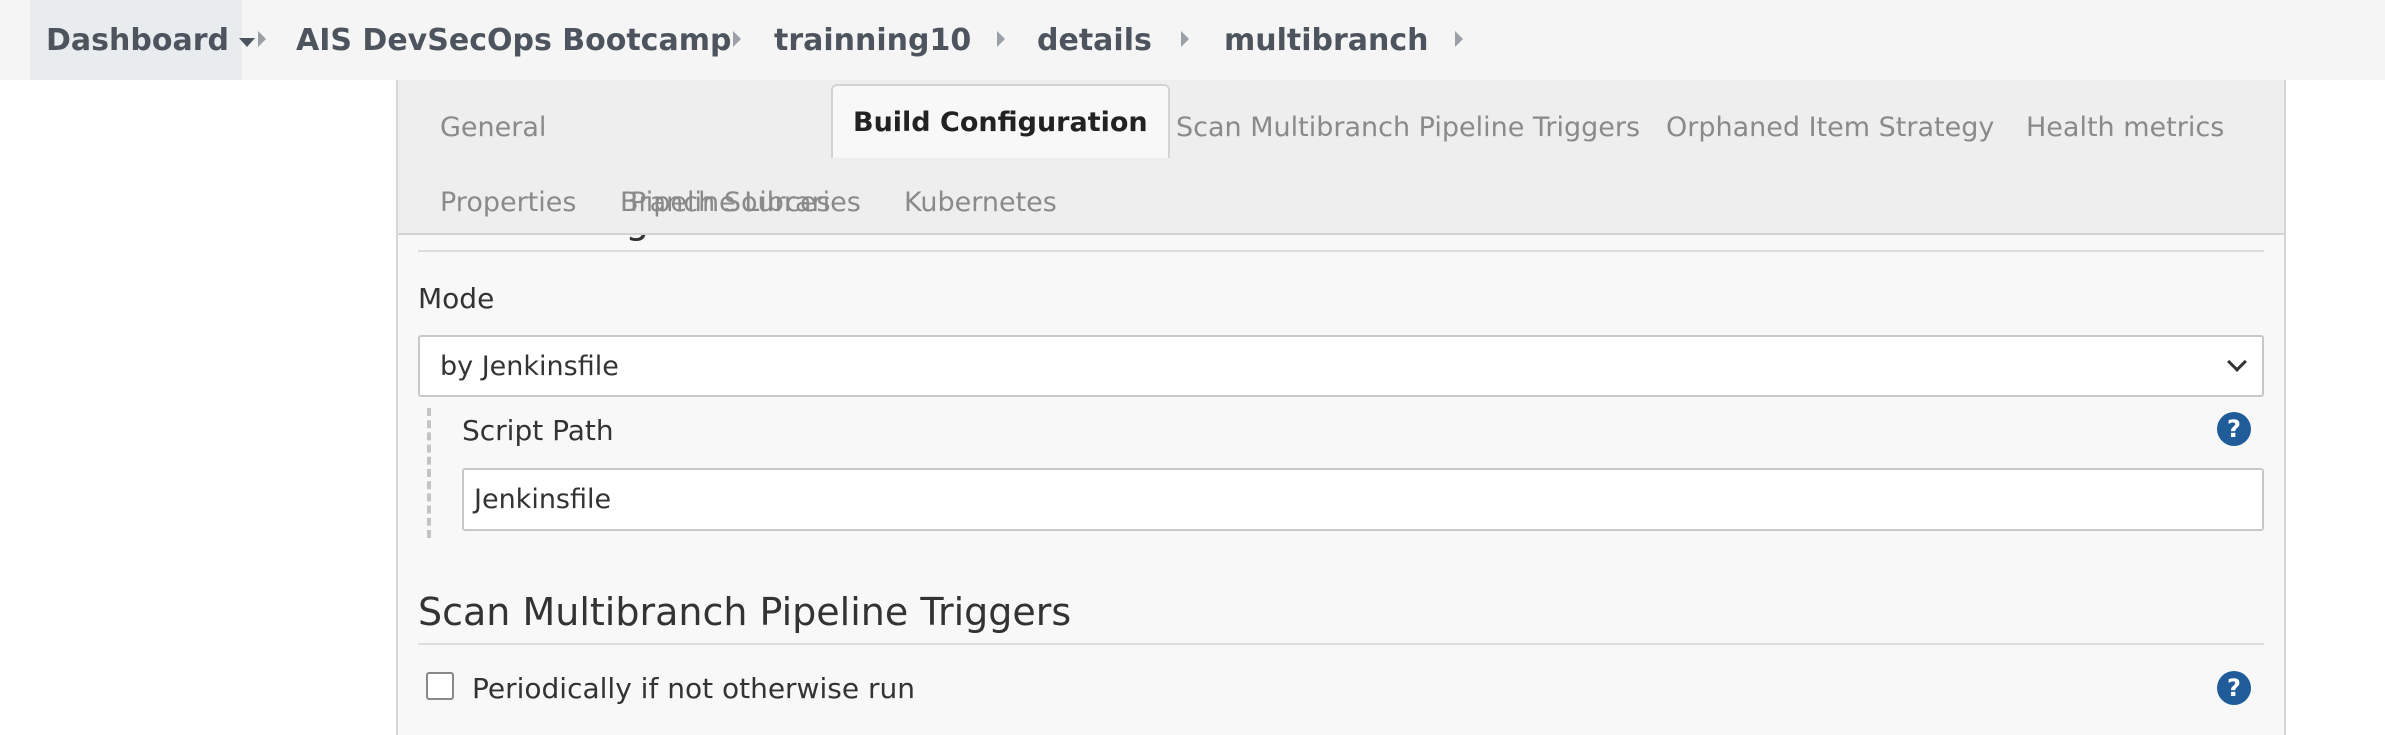 The width and height of the screenshot is (2385, 735). What do you see at coordinates (745, 202) in the screenshot?
I see `tab-pipeline-libraries: Pipeline Libraries` at bounding box center [745, 202].